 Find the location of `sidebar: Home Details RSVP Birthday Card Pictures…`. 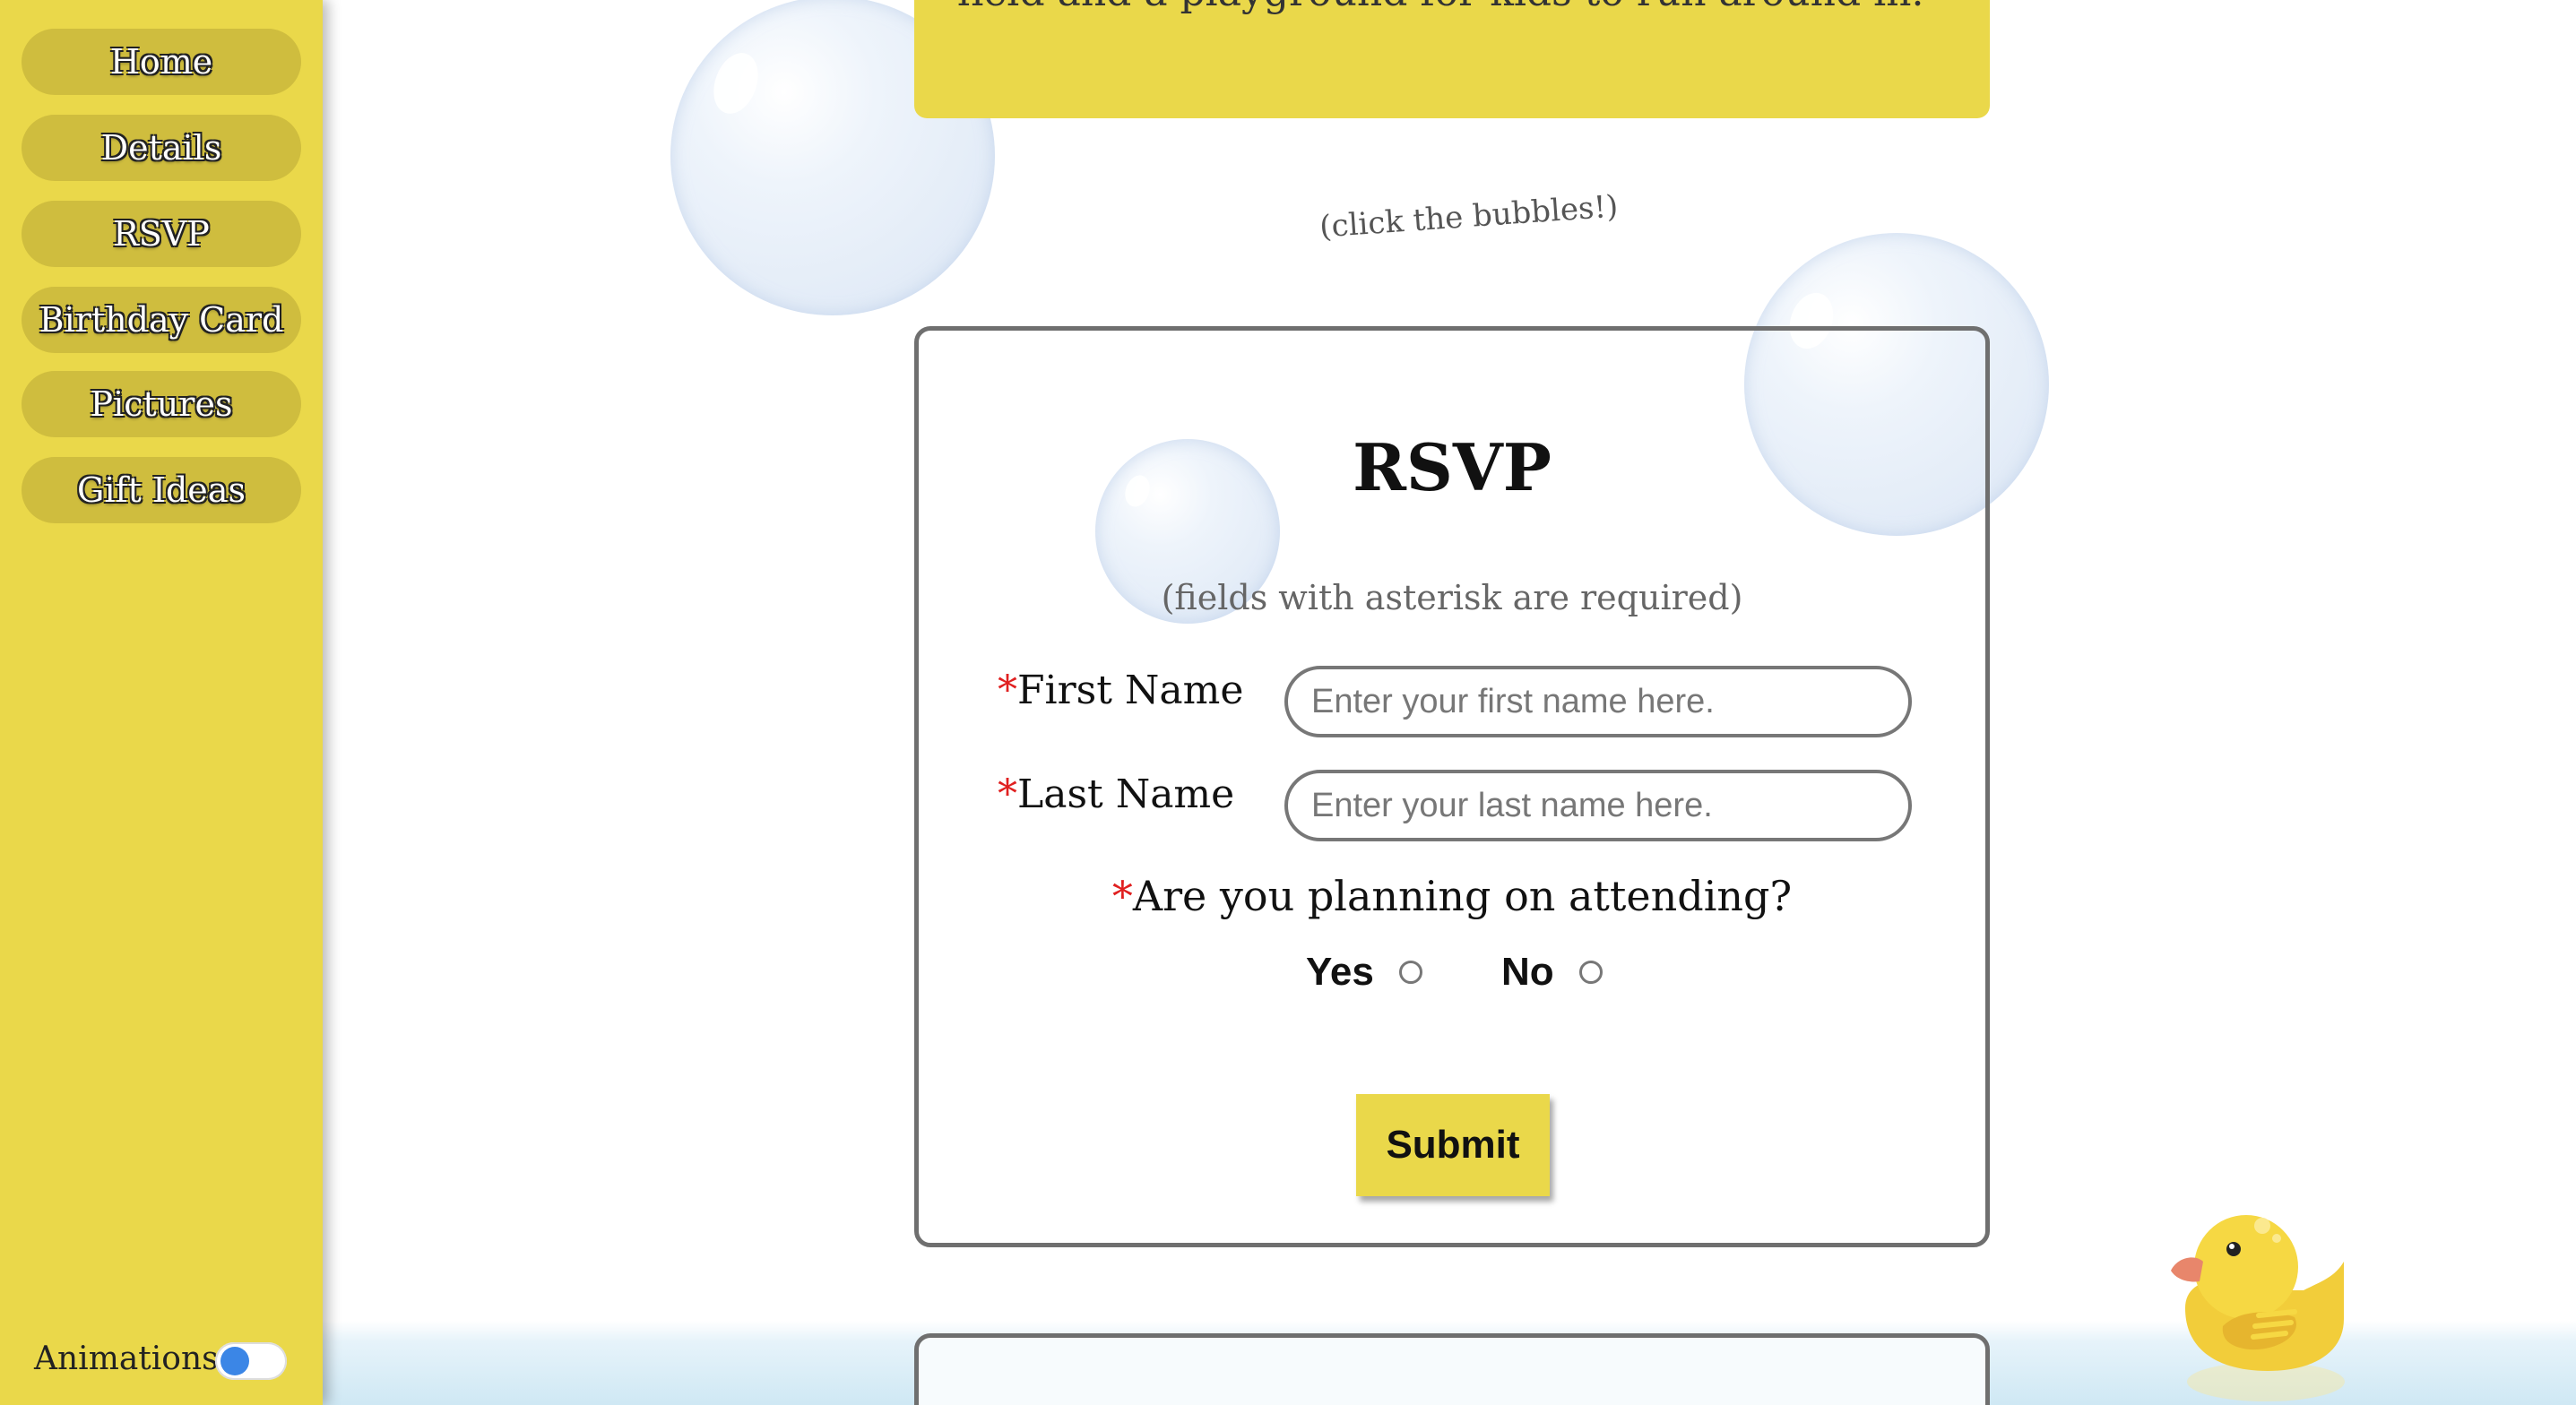

sidebar: Home Details RSVP Birthday Card Pictures… is located at coordinates (161, 703).